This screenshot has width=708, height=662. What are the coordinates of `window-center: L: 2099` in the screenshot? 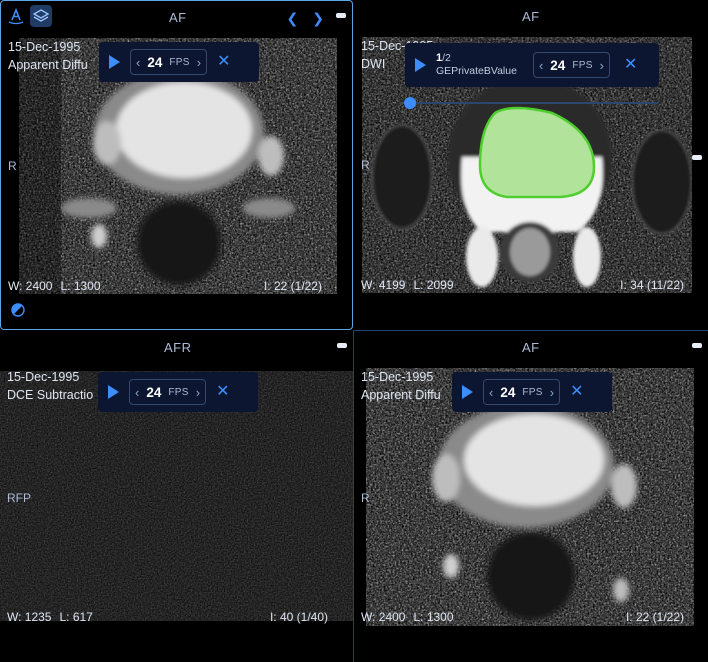 It's located at (433, 285).